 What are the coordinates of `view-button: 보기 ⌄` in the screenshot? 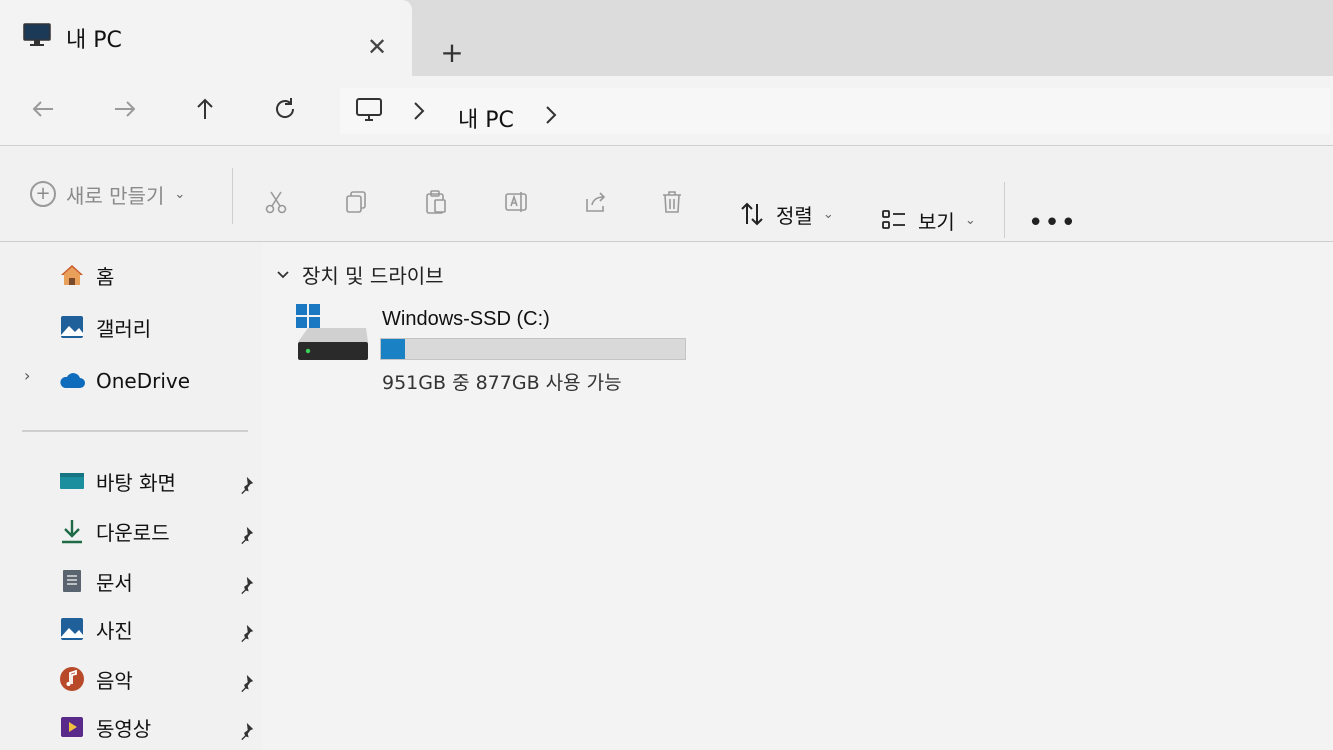 It's located at (928, 220).